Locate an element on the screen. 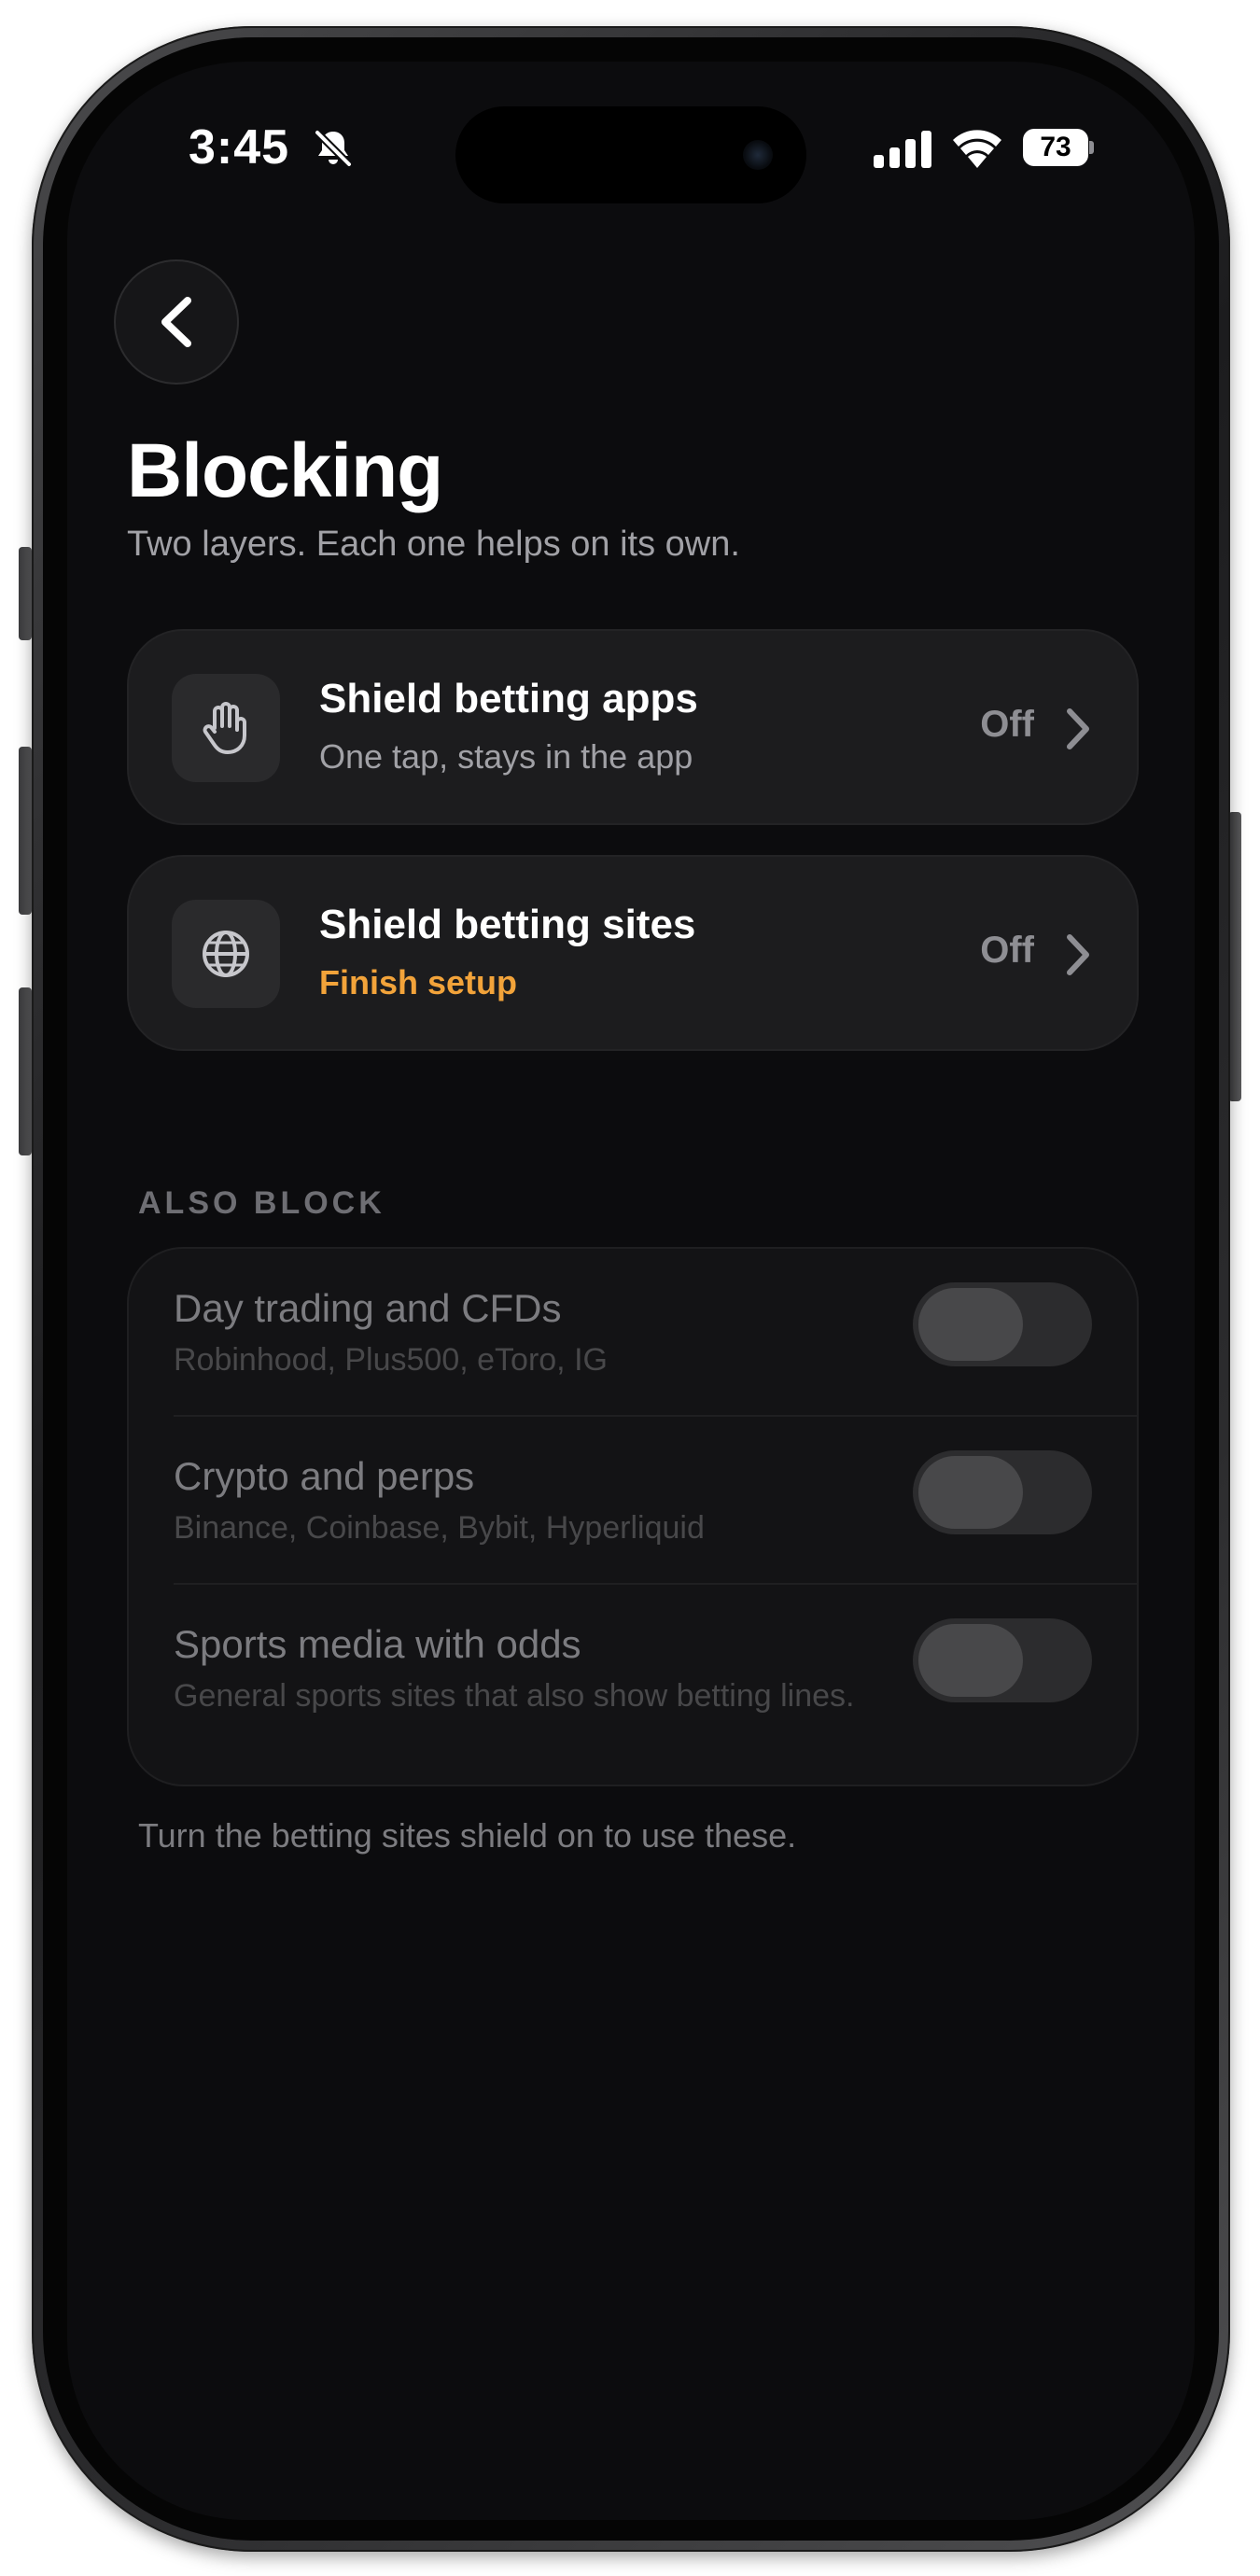 The height and width of the screenshot is (2576, 1260). volume-down-button is located at coordinates (25, 1071).